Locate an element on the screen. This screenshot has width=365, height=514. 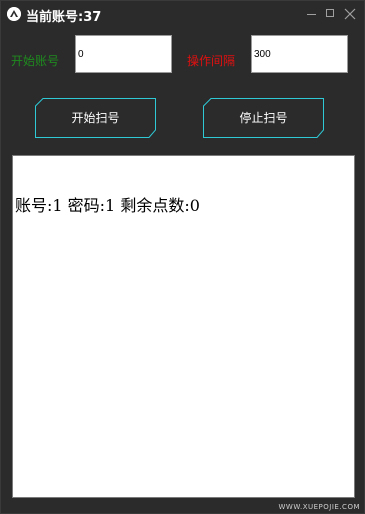
interval-label: 操作间隔 is located at coordinates (211, 61).